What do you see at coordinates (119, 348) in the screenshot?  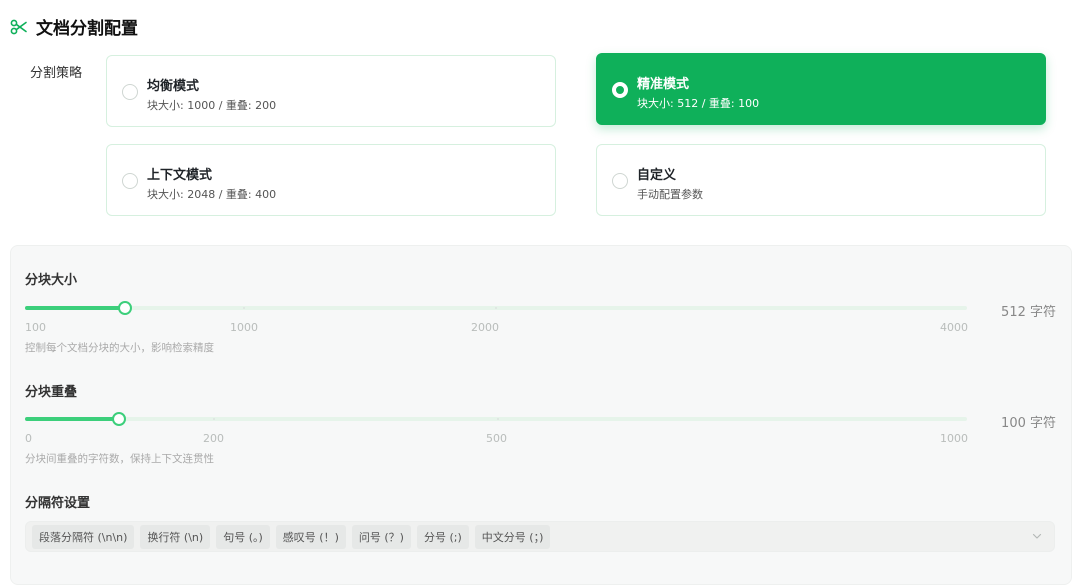 I see `chunk-size-hint: 控制每个文档分块的大小，影响检索精度` at bounding box center [119, 348].